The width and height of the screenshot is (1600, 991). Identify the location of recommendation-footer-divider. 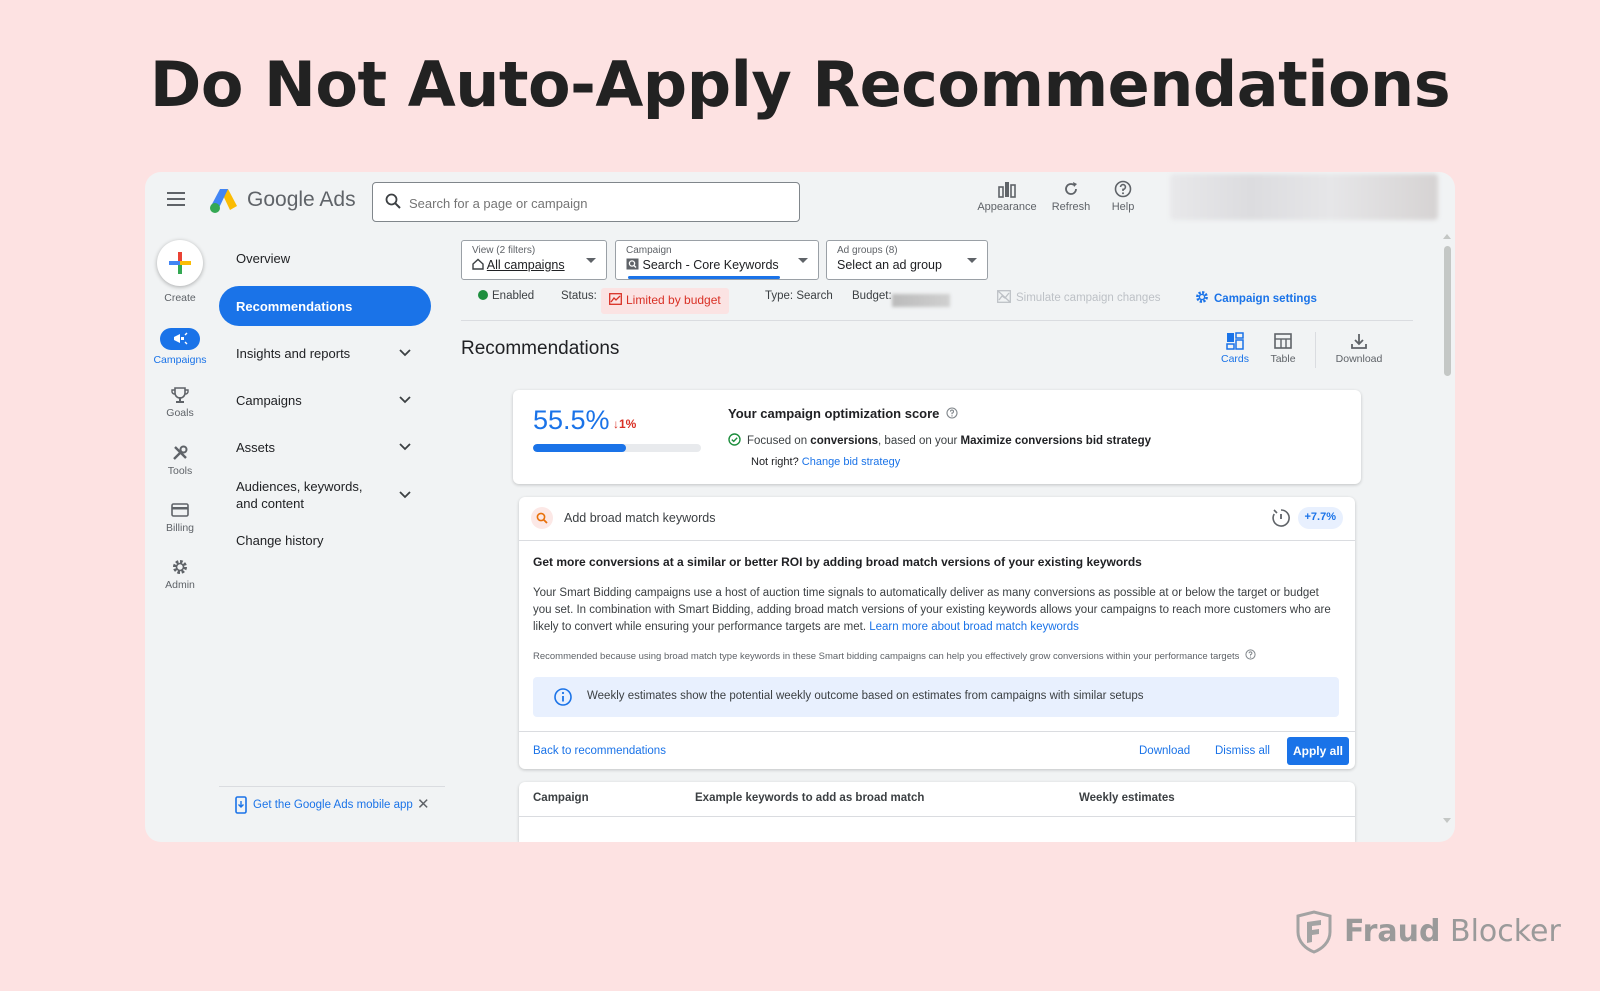
(937, 731).